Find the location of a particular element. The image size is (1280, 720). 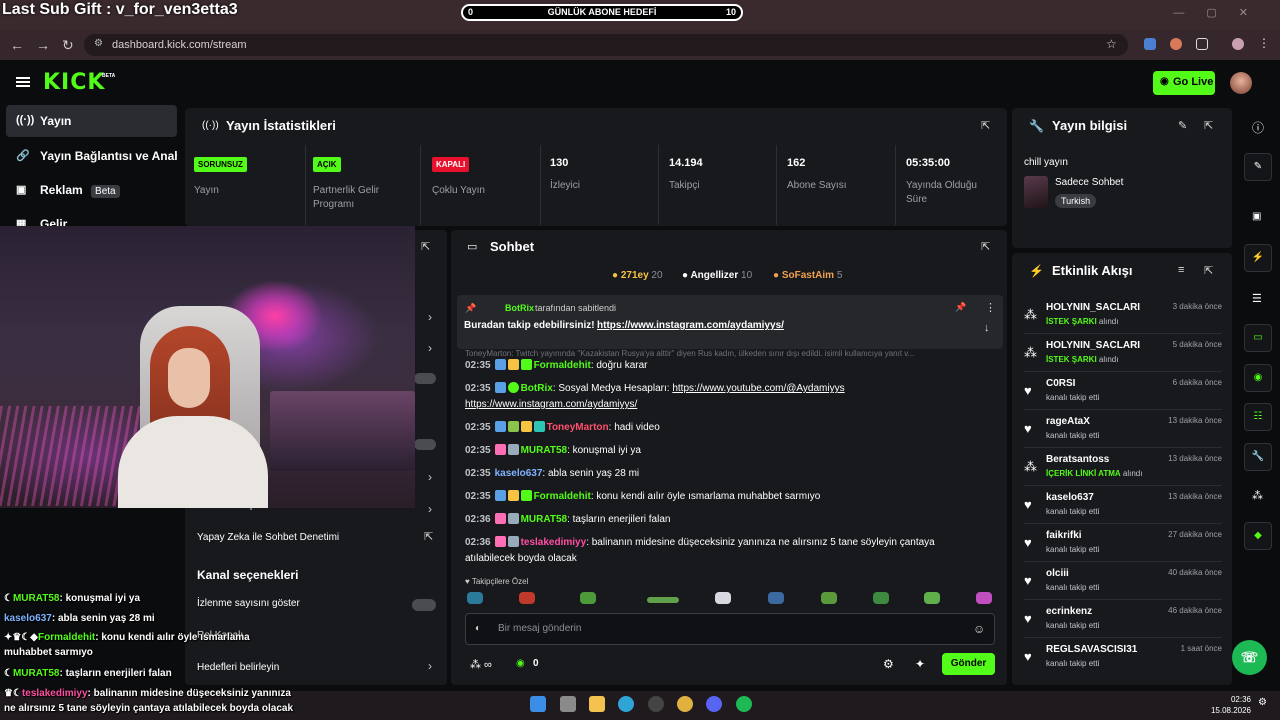

file-explorer-icon is located at coordinates (597, 704).